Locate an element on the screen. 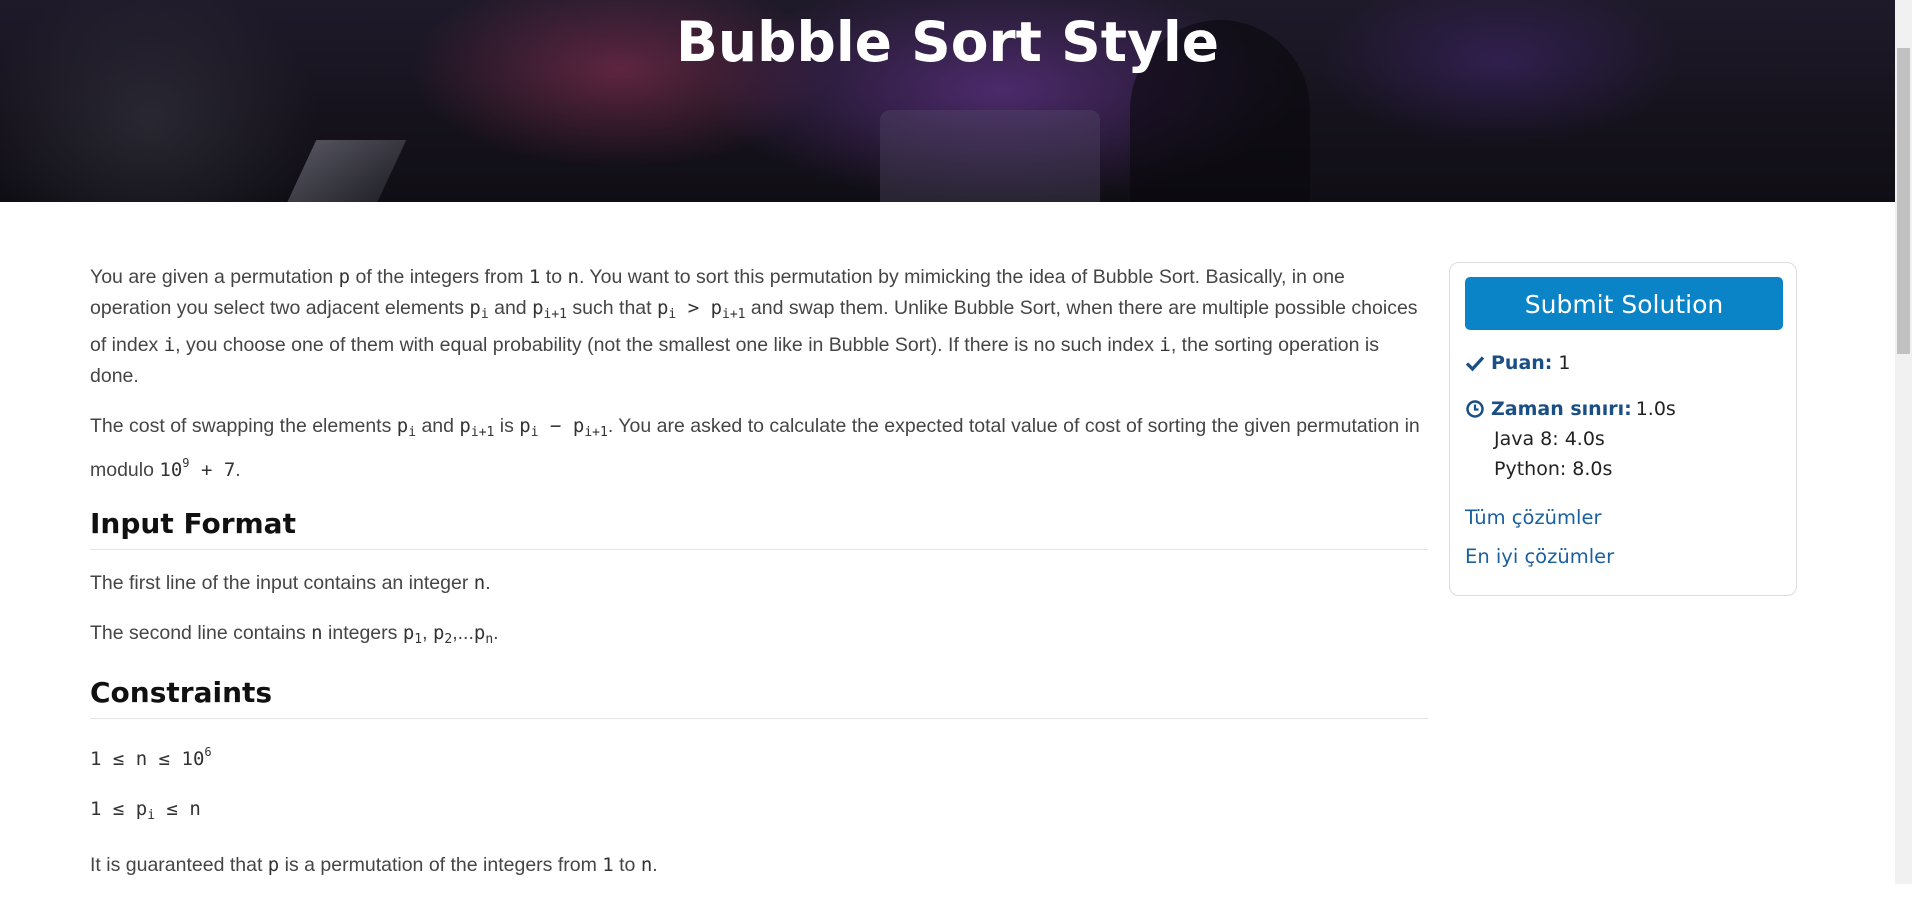  statement-text: You are given a permutation is located at coordinates (214, 277).